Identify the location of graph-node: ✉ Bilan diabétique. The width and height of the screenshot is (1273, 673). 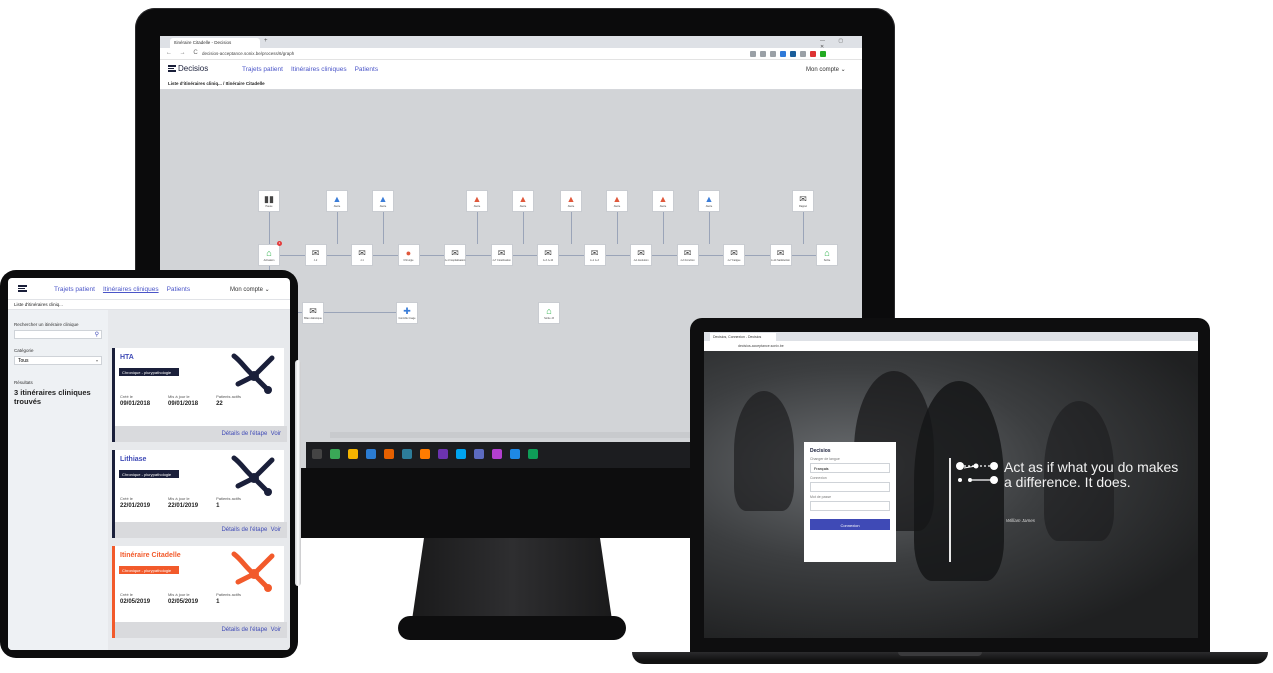
(313, 313).